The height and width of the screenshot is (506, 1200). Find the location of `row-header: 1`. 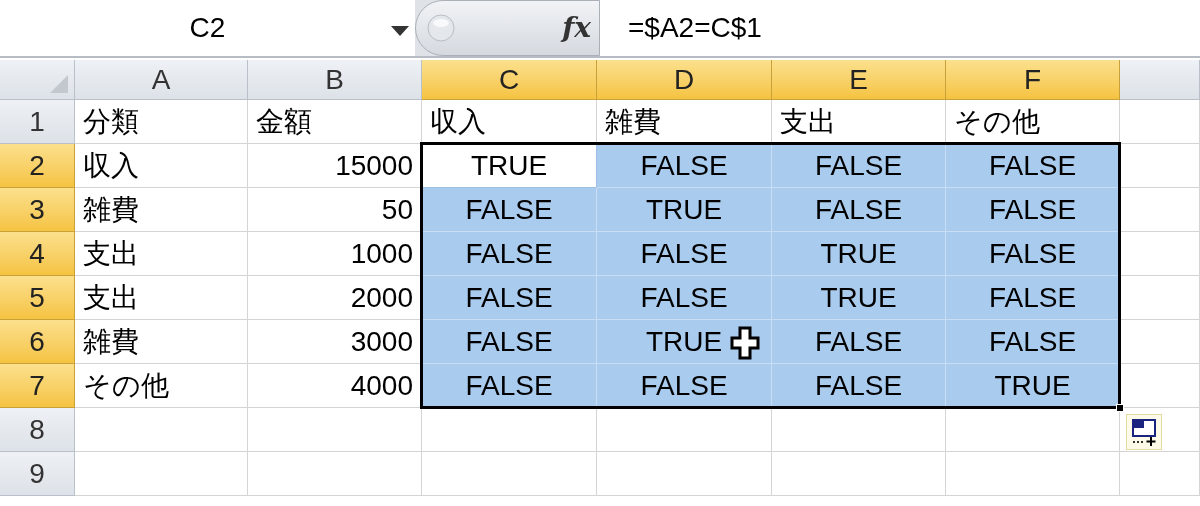

row-header: 1 is located at coordinates (37, 122).